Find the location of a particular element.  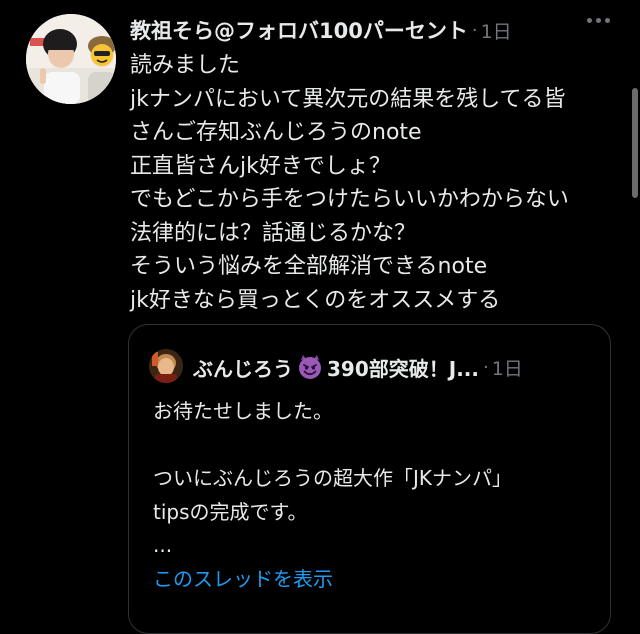

scrollbar is located at coordinates (635, 143).